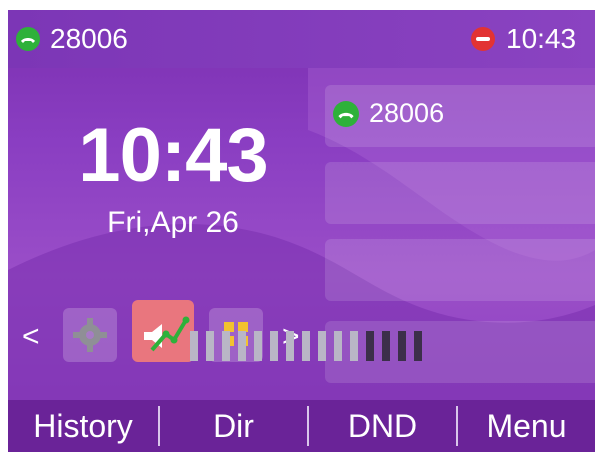 The image size is (595, 452). What do you see at coordinates (83, 426) in the screenshot?
I see `history-softkey: History` at bounding box center [83, 426].